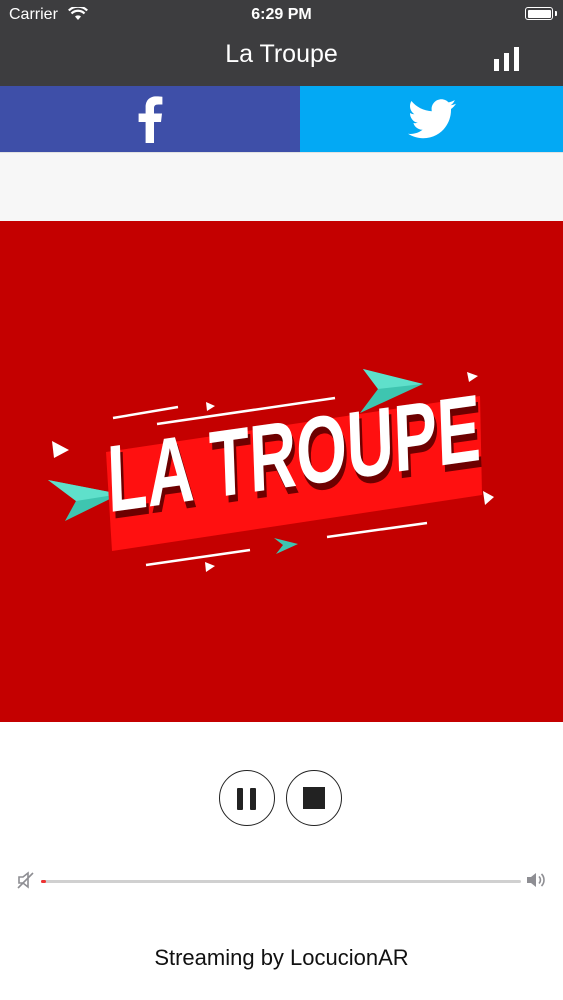 This screenshot has height=1000, width=563. I want to click on volume-slider, so click(281, 881).